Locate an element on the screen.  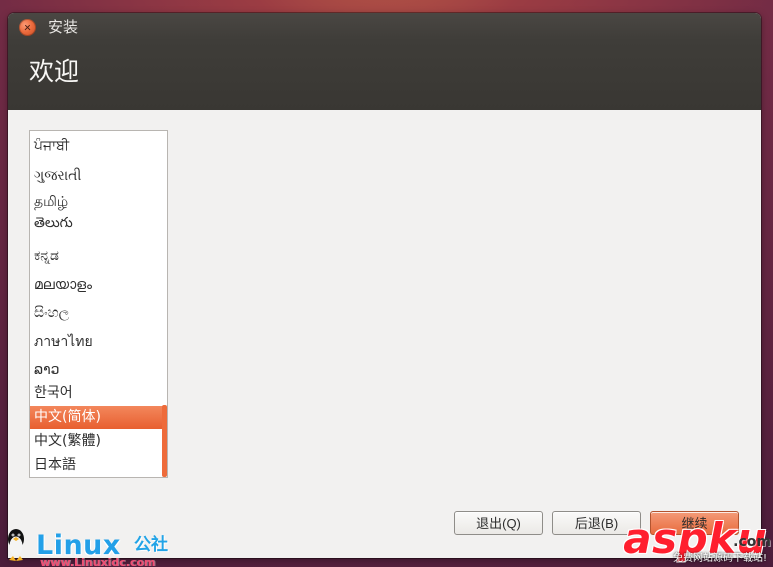
language-item-telugu: తెలుగు is located at coordinates (97, 223).